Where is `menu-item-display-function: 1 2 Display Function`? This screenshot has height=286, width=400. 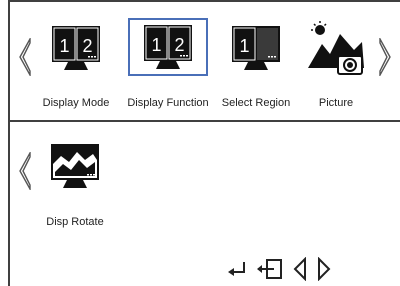
menu-item-display-function: 1 2 Display Function is located at coordinates (168, 60).